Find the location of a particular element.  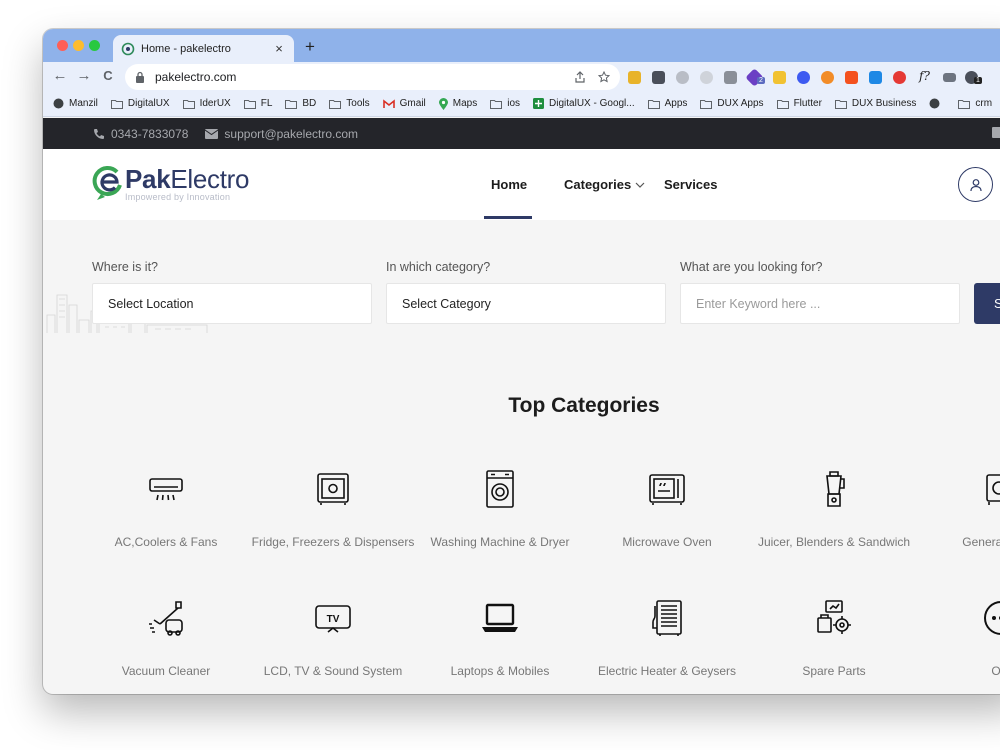

account-button is located at coordinates (975, 184).